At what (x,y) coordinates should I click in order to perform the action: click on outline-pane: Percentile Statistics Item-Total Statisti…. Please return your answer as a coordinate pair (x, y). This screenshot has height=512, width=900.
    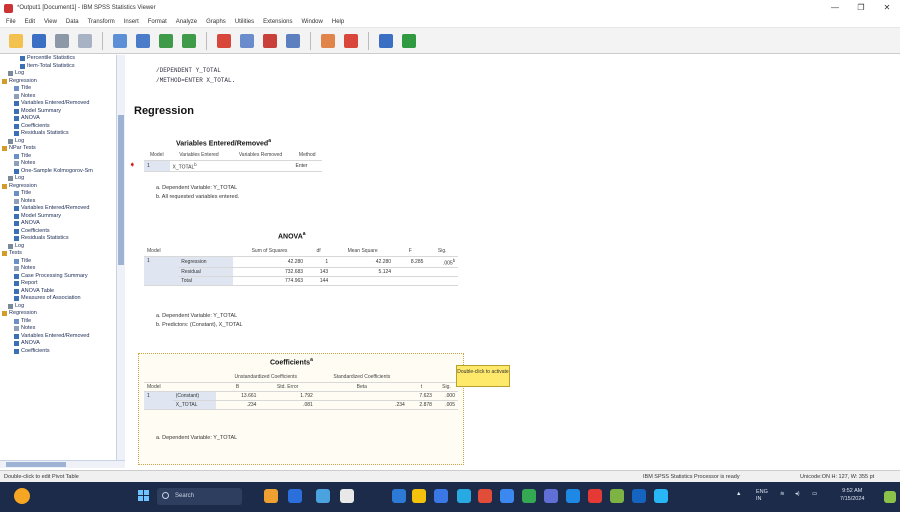
    Looking at the image, I should click on (62, 261).